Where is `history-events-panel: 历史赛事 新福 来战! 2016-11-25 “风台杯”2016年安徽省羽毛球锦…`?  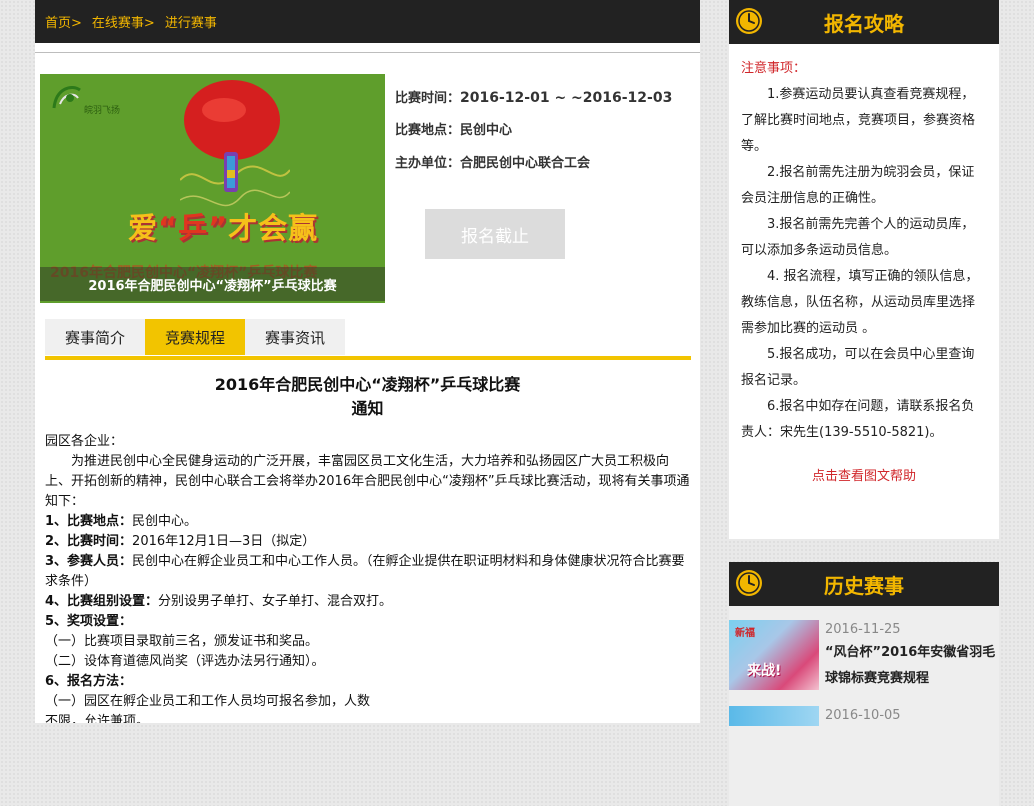
history-events-panel: 历史赛事 新福 来战! 2016-11-25 “风台杯”2016年安徽省羽毛球锦… is located at coordinates (864, 684).